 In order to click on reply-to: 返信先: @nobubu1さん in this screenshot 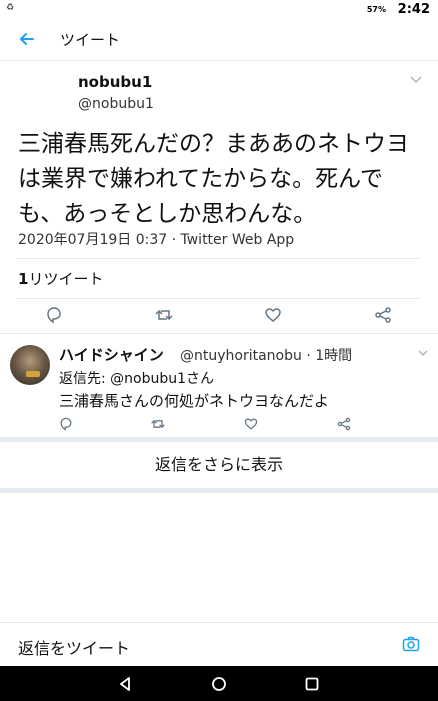, I will do `click(136, 378)`.